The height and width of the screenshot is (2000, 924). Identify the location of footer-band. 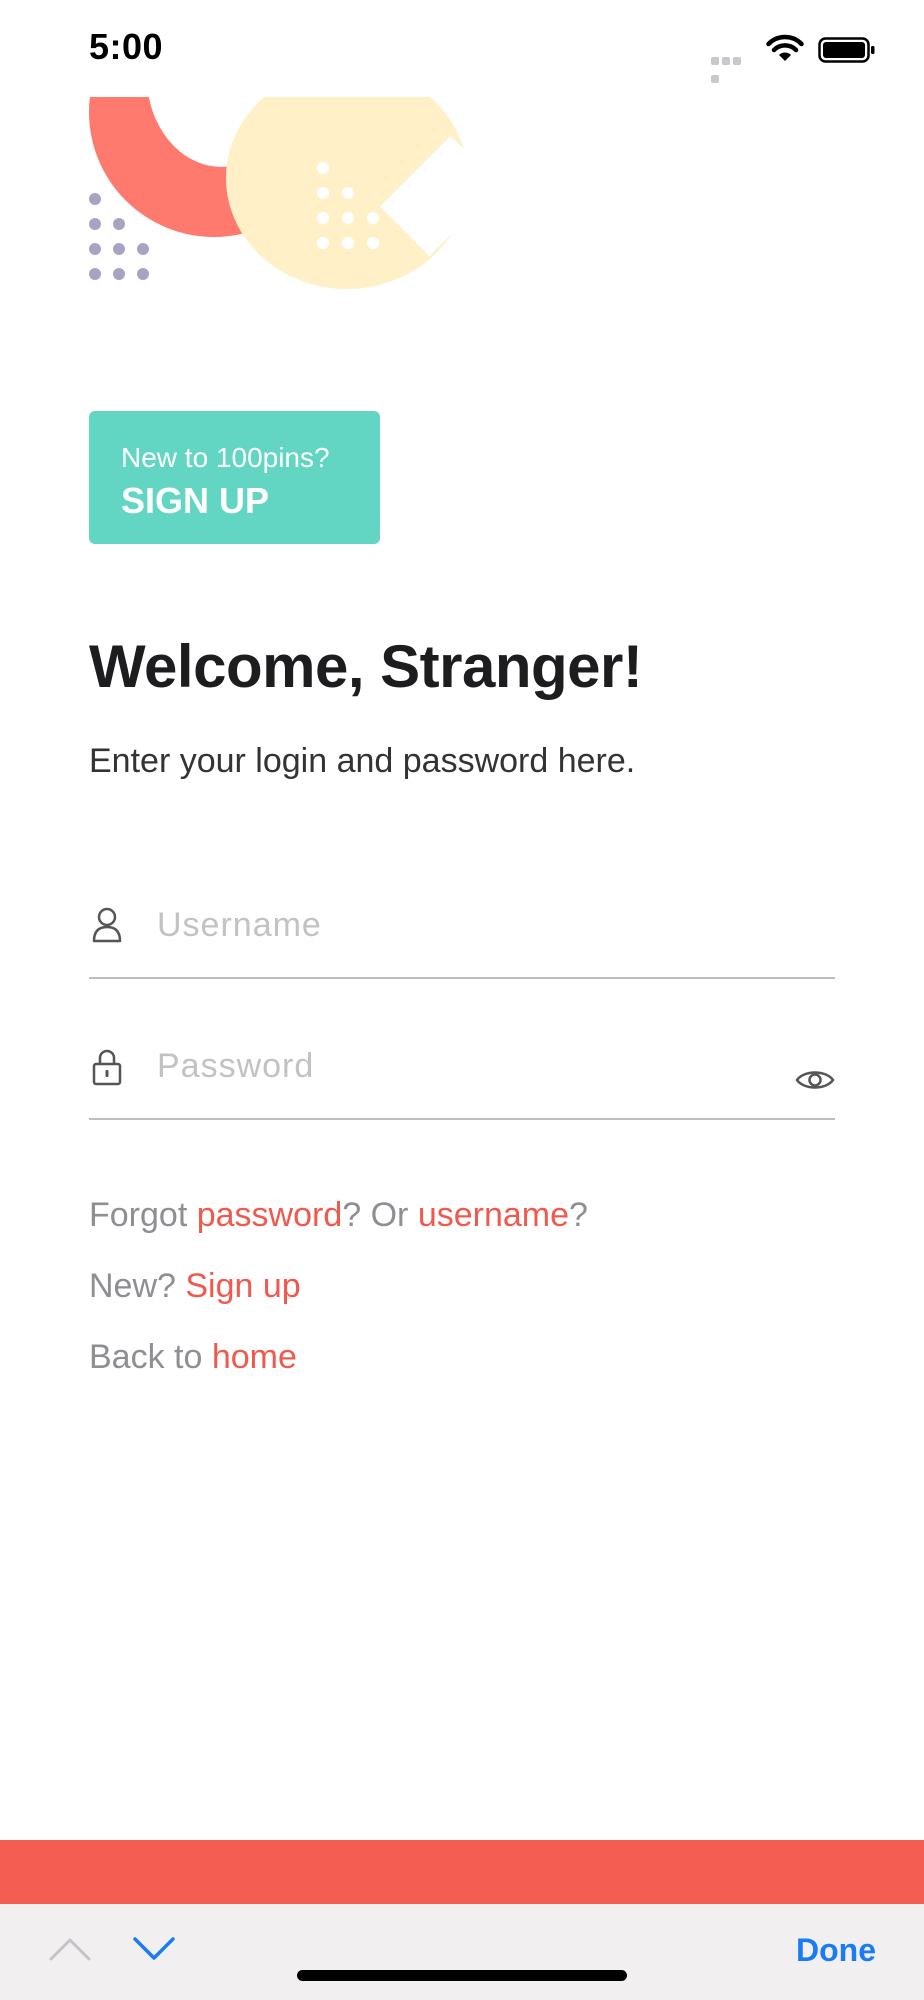
(462, 1872).